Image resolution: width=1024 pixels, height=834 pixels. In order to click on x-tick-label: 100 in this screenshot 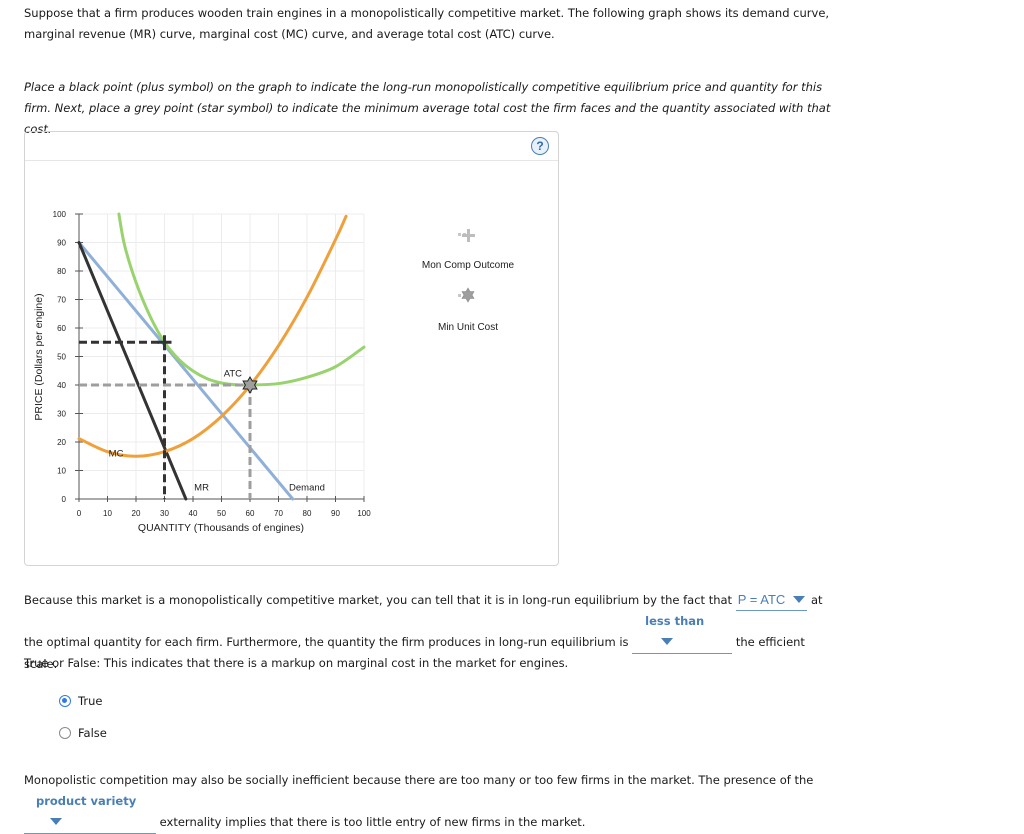, I will do `click(364, 513)`.